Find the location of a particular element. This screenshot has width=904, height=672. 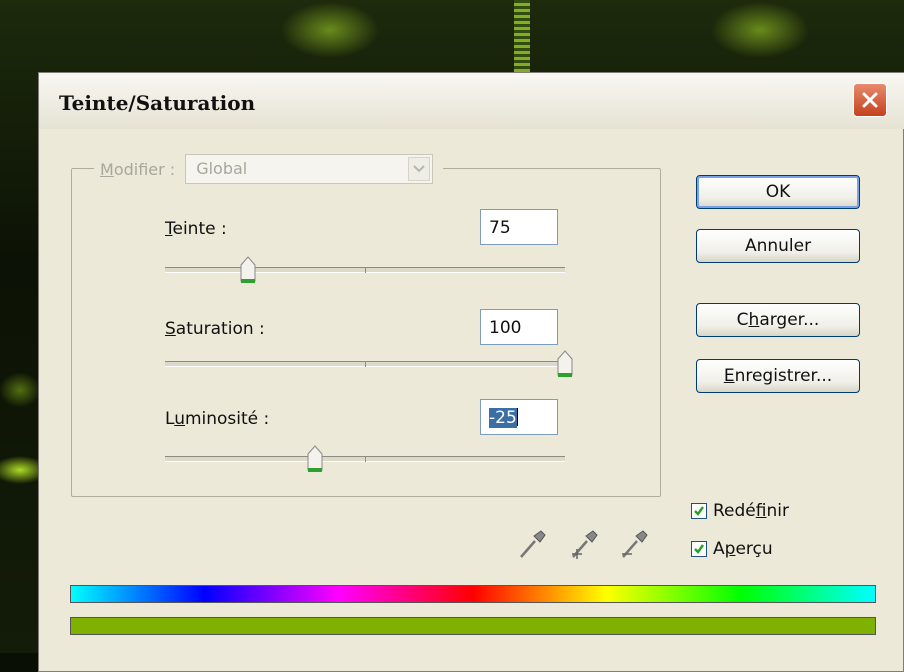

modifier-row: Modifier : Global is located at coordinates (269, 169).